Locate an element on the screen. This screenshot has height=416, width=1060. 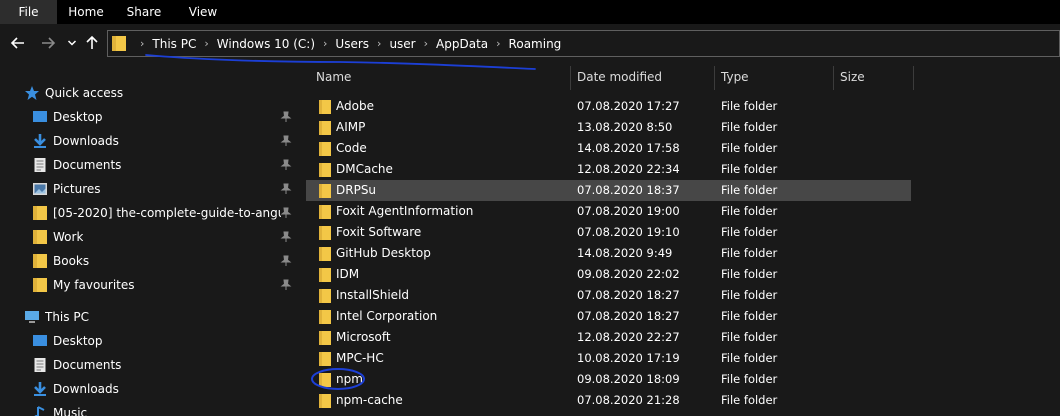
star-icon is located at coordinates (32, 93).